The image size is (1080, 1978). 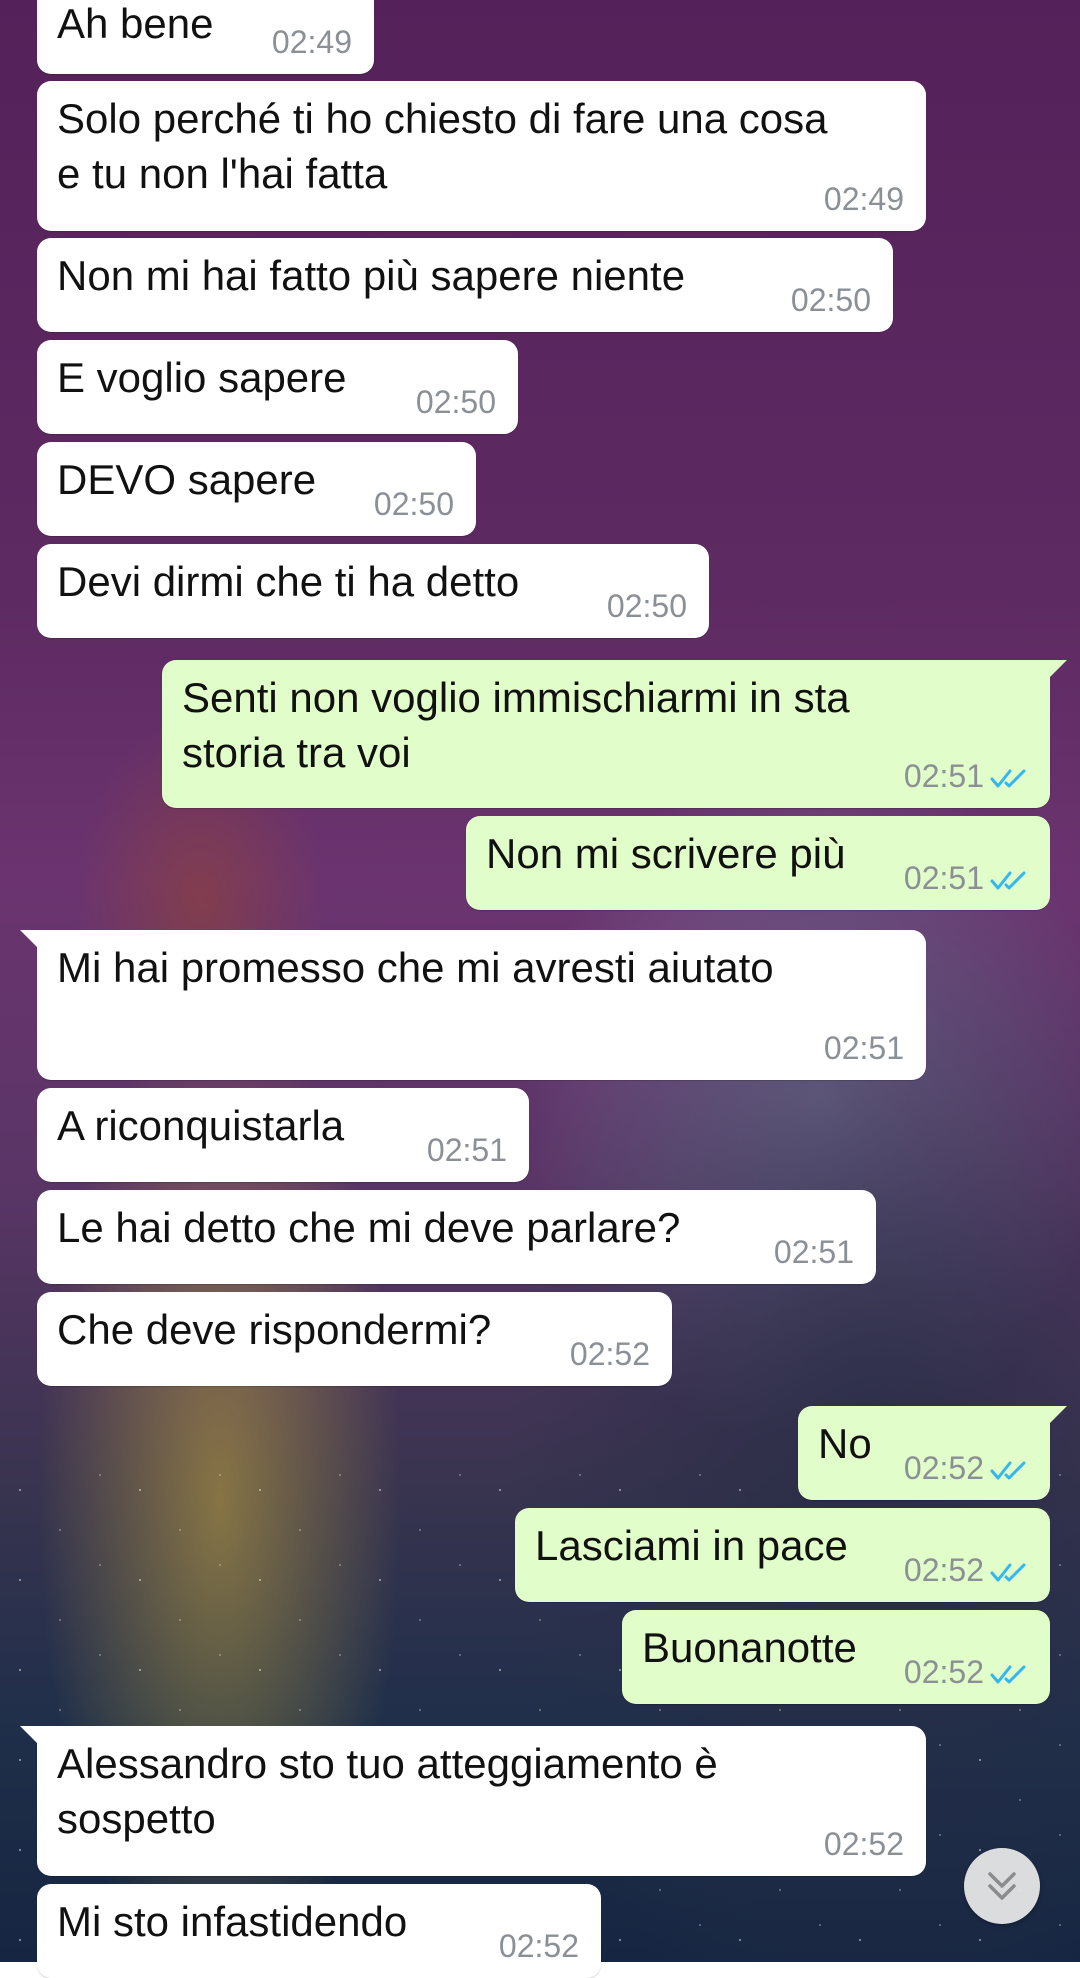 I want to click on message-incoming: Mi sto infastidendo 02:52, so click(x=319, y=1931).